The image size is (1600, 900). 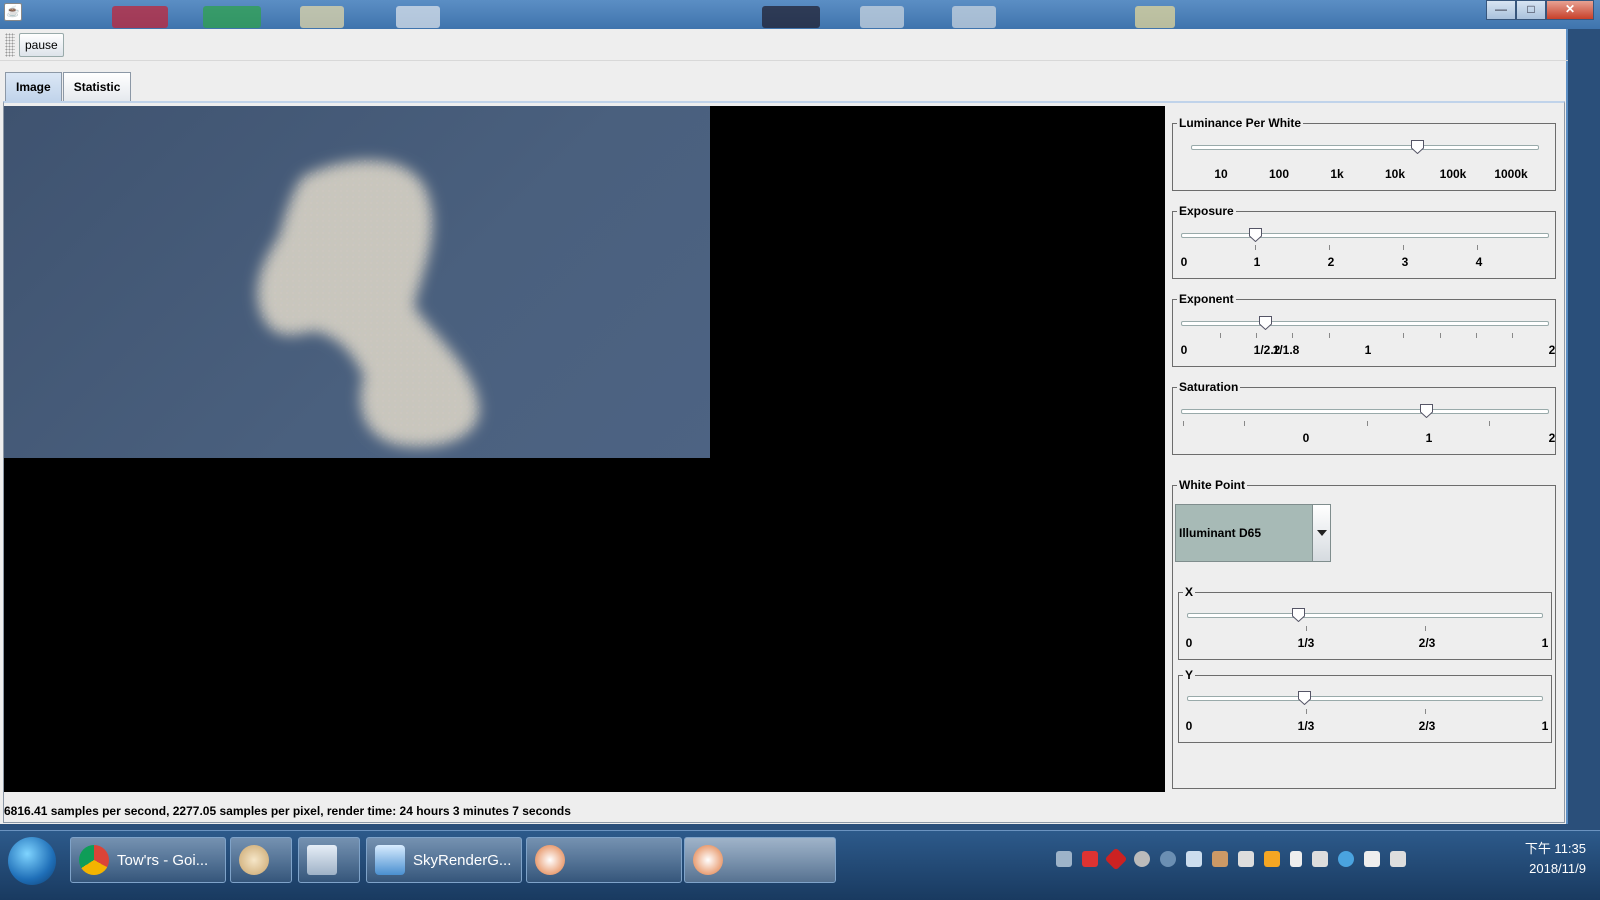 I want to click on keyboard-icon, so click(x=1064, y=859).